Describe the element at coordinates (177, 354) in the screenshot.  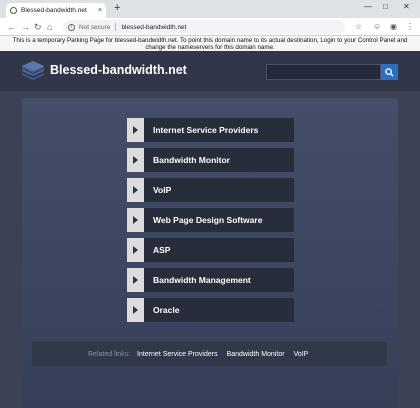
I see `related-link: Internet Service Providers` at that location.